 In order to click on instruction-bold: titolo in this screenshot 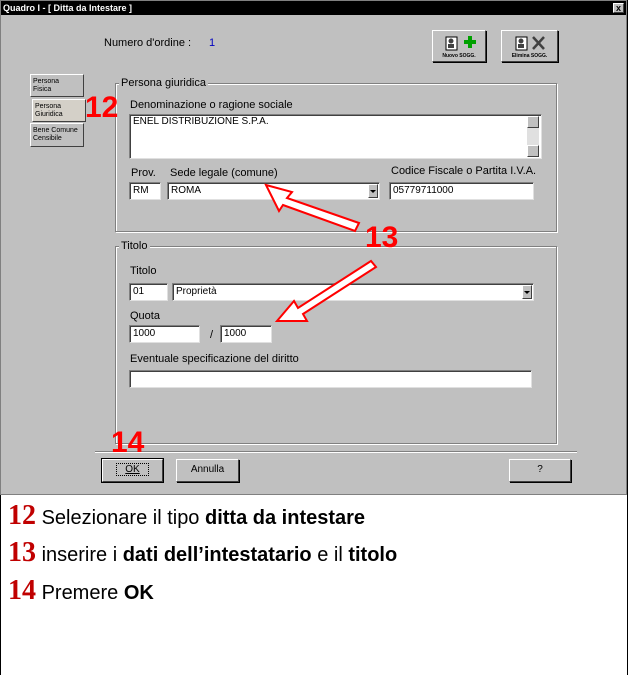, I will do `click(373, 555)`.